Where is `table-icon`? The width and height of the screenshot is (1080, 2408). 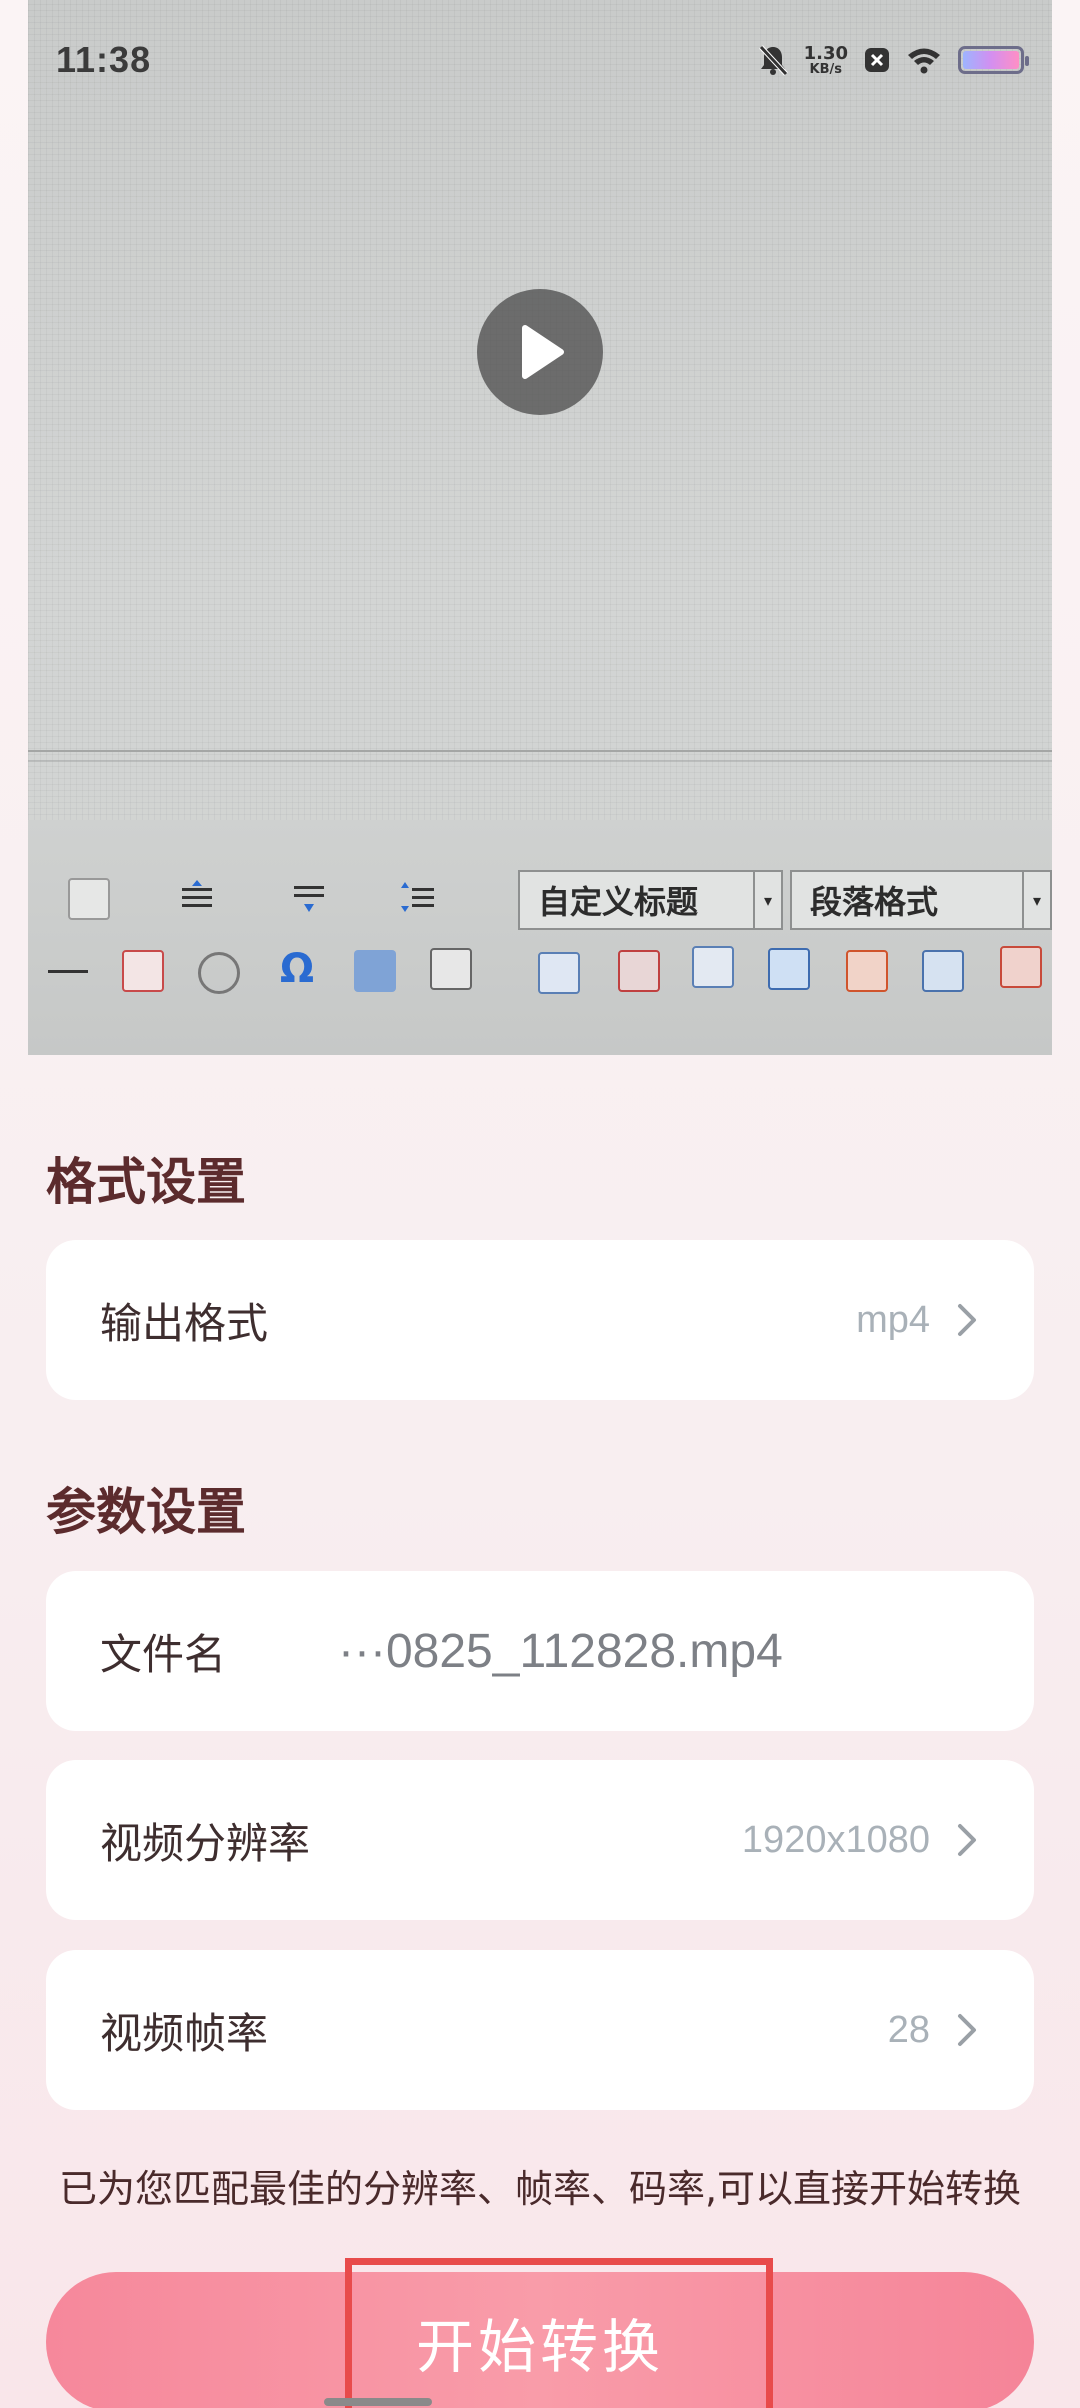
table-icon is located at coordinates (559, 973).